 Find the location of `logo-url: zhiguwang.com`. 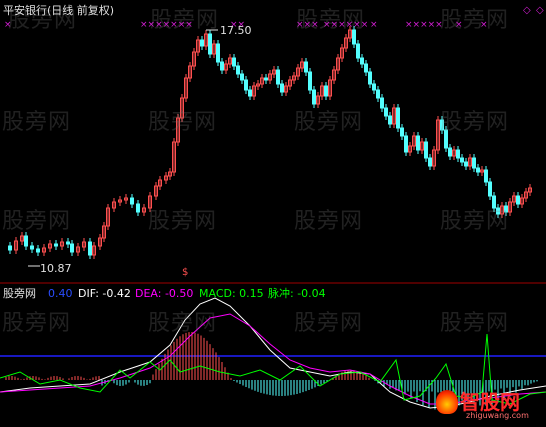

logo-url: zhiguwang.com is located at coordinates (497, 415).